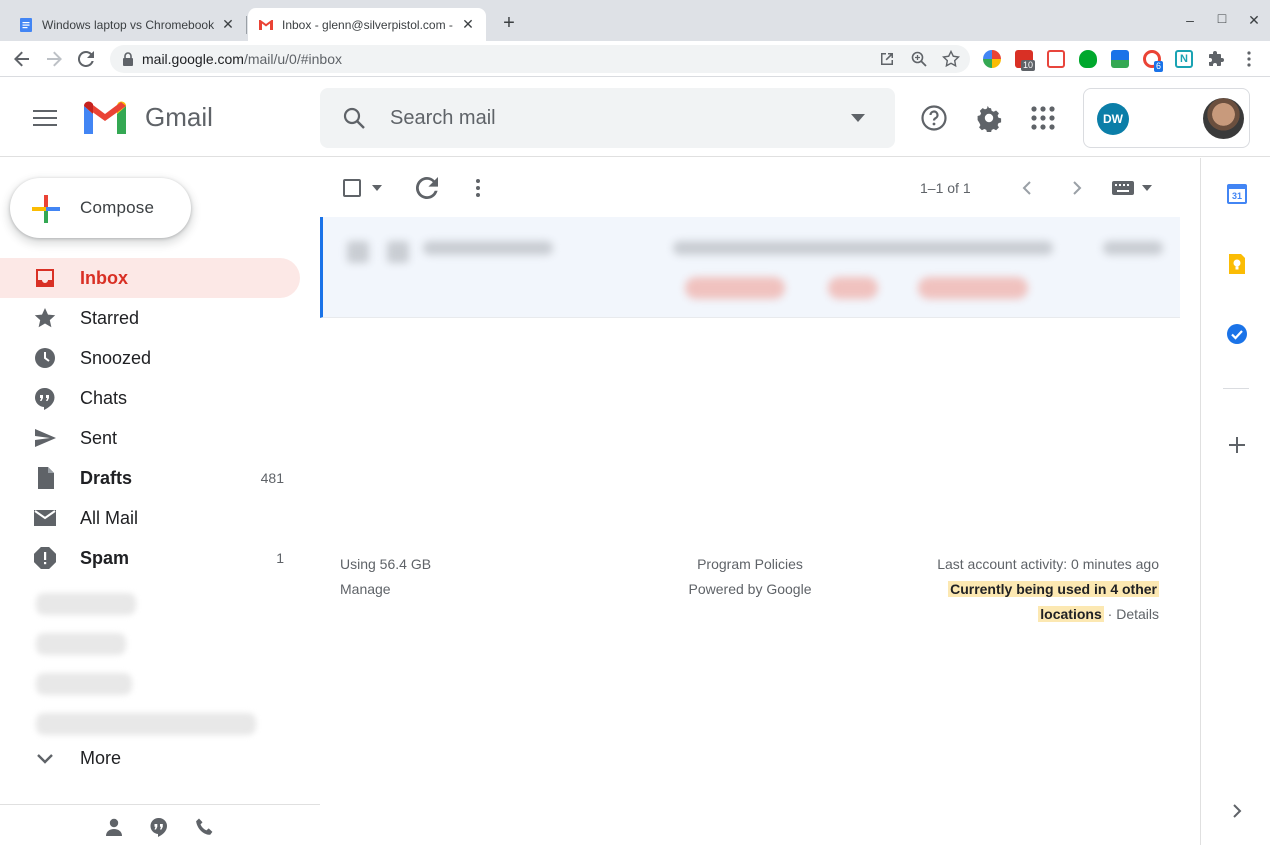 The image size is (1270, 845). I want to click on back-button, so click(22, 59).